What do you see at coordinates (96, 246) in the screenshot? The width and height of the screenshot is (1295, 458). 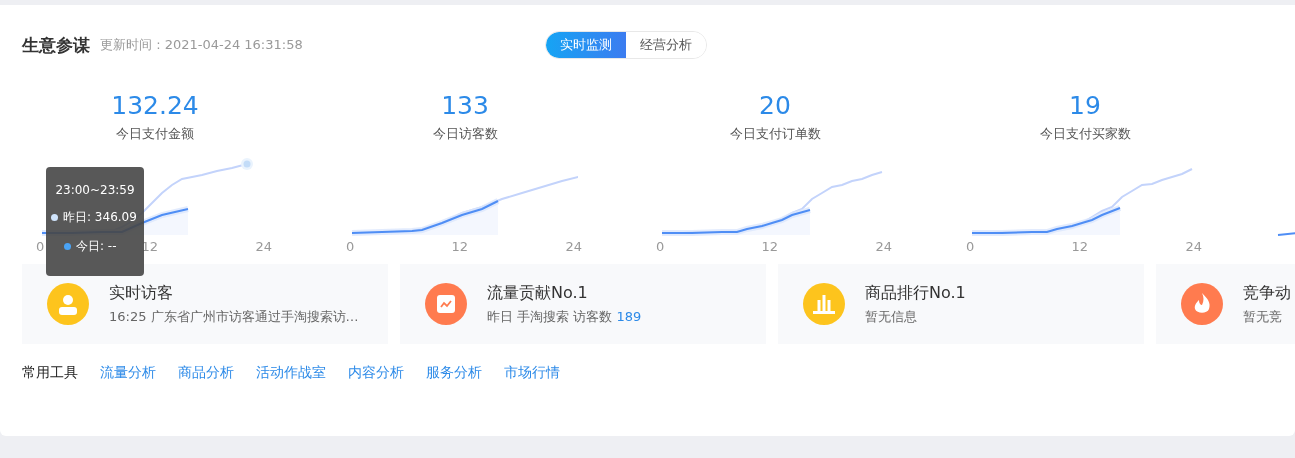 I see `tooltip-value: 今日: --` at bounding box center [96, 246].